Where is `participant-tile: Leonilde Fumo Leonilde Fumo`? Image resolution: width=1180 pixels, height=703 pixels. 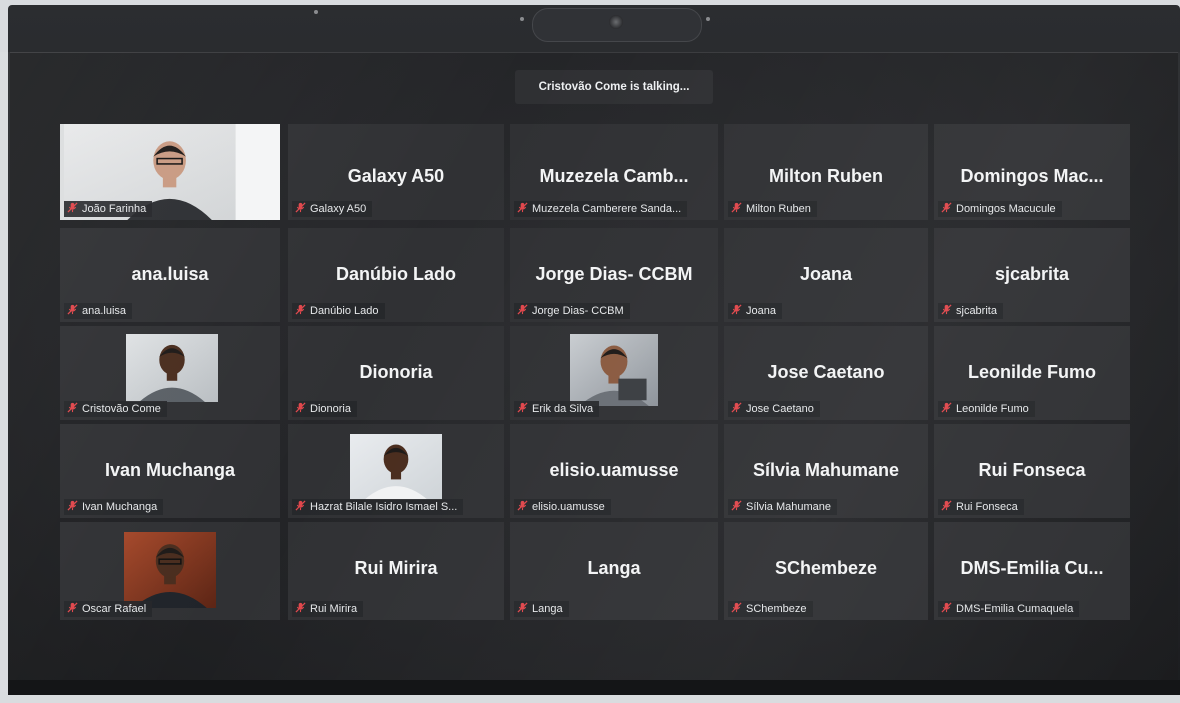
participant-tile: Leonilde Fumo Leonilde Fumo is located at coordinates (1032, 373).